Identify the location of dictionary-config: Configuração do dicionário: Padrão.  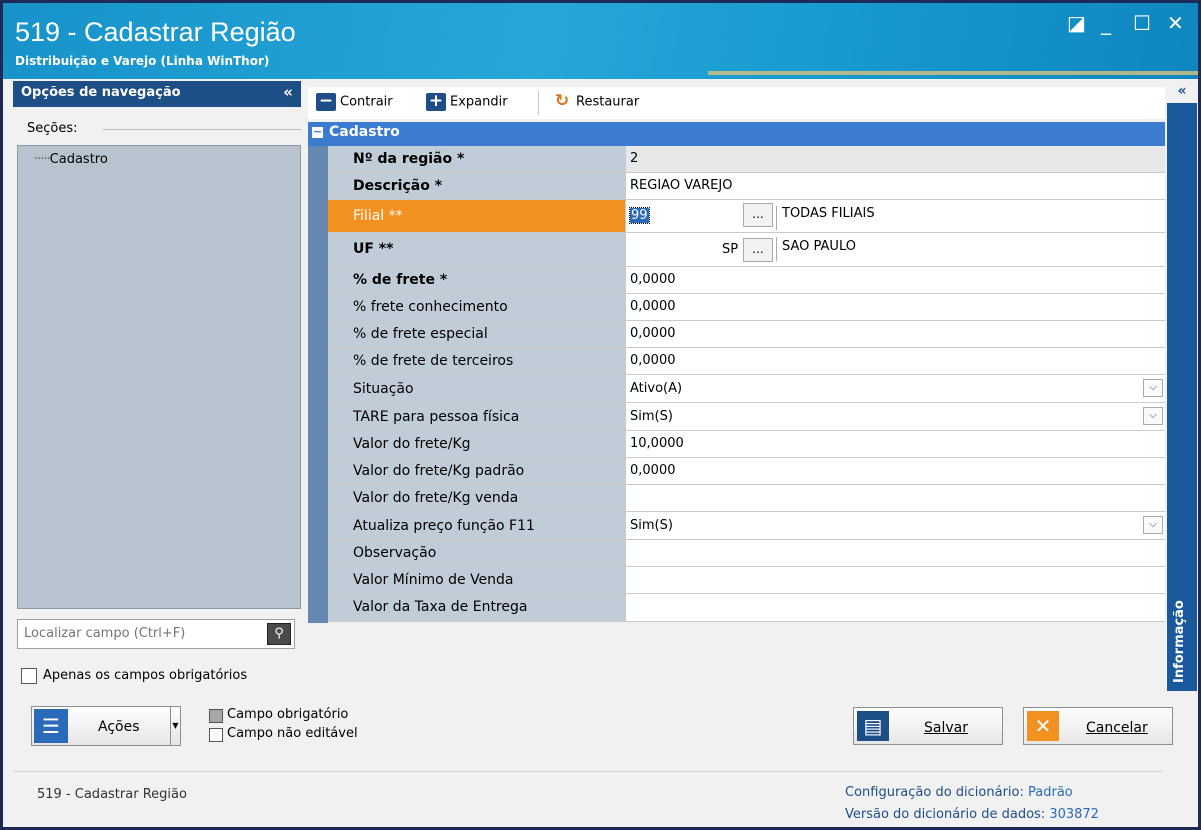
(959, 792).